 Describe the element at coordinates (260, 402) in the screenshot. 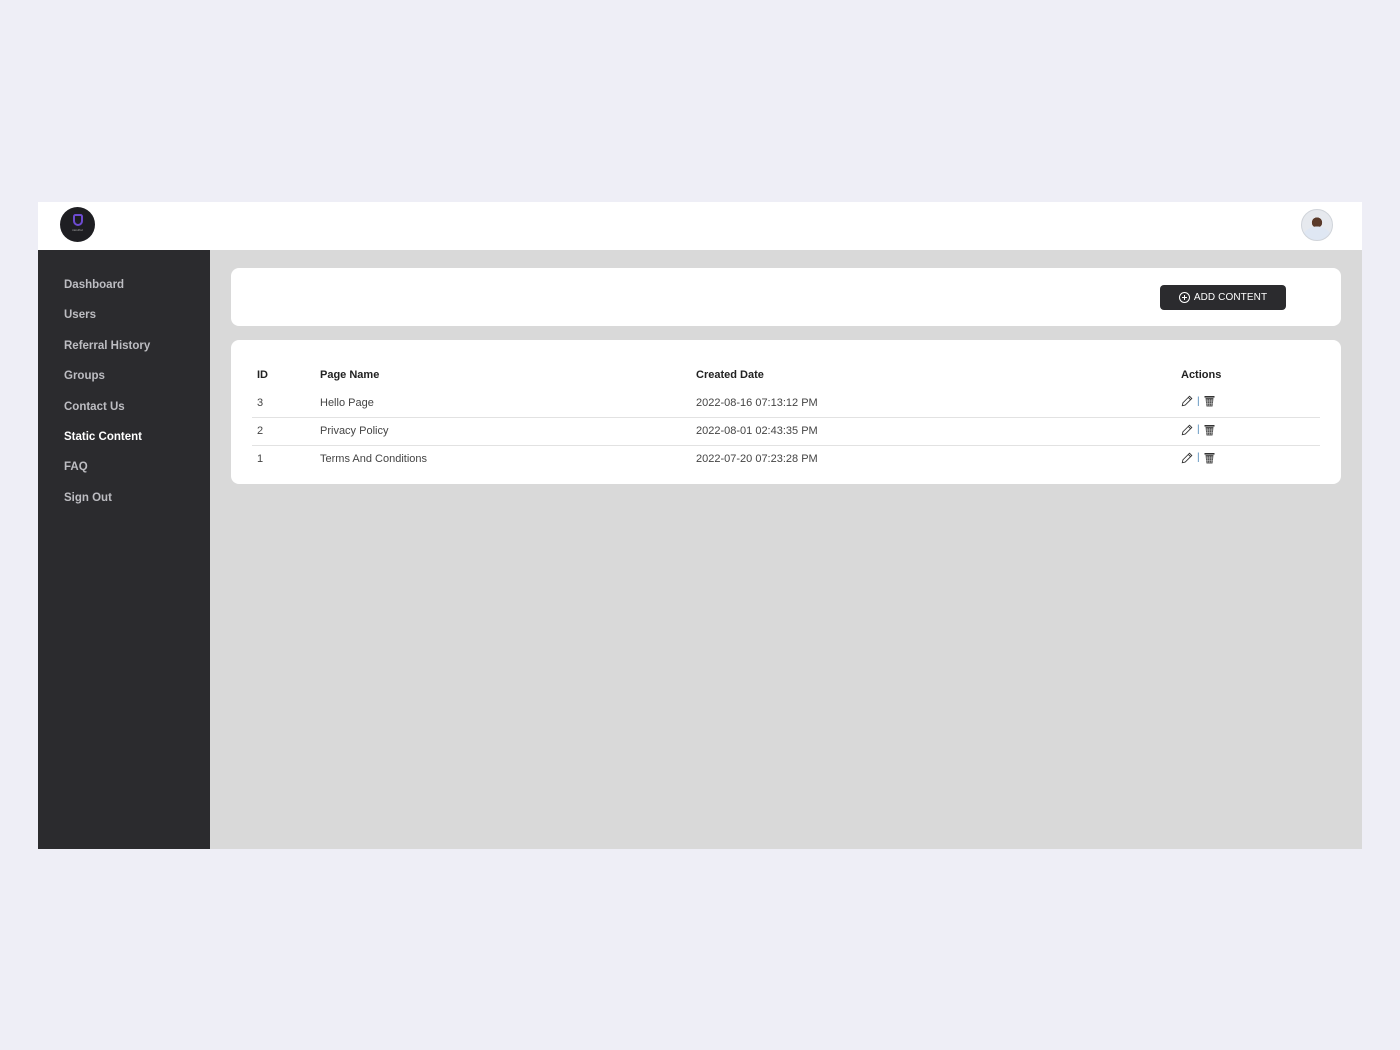

I see `cell-id: 3` at that location.